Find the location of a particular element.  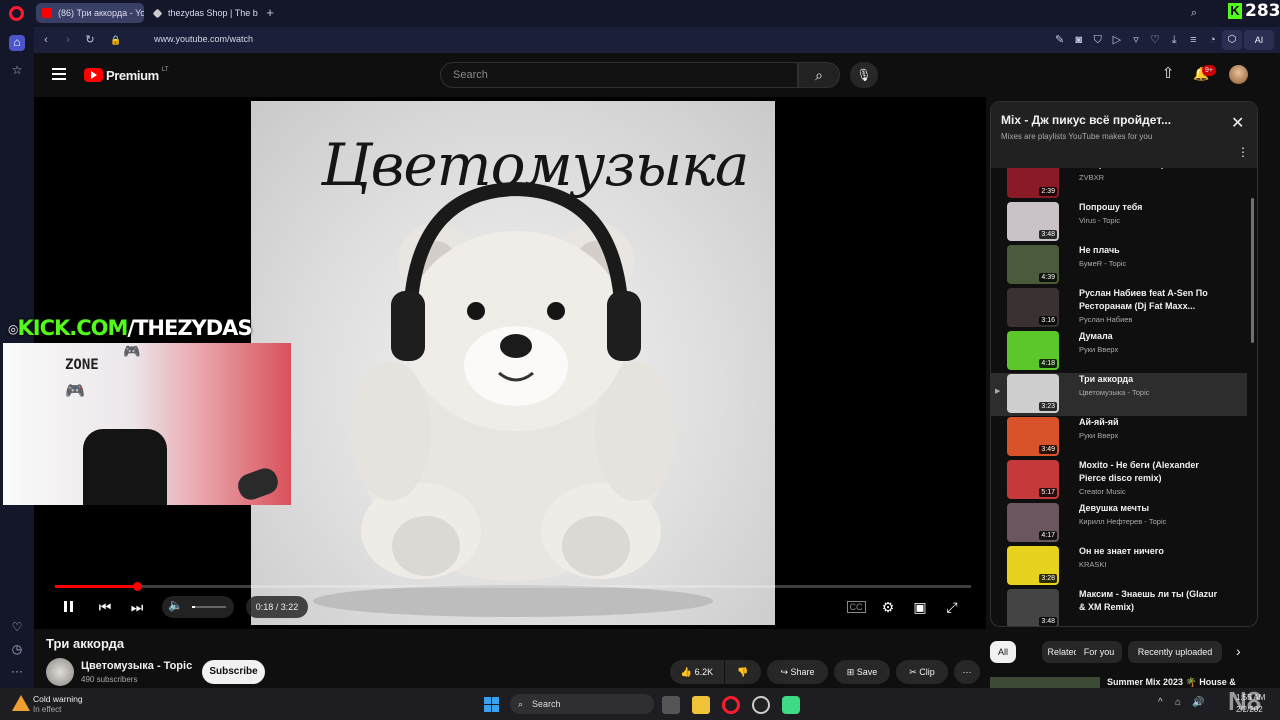

chip-recently-uploaded: Recently uploaded is located at coordinates (1175, 652).